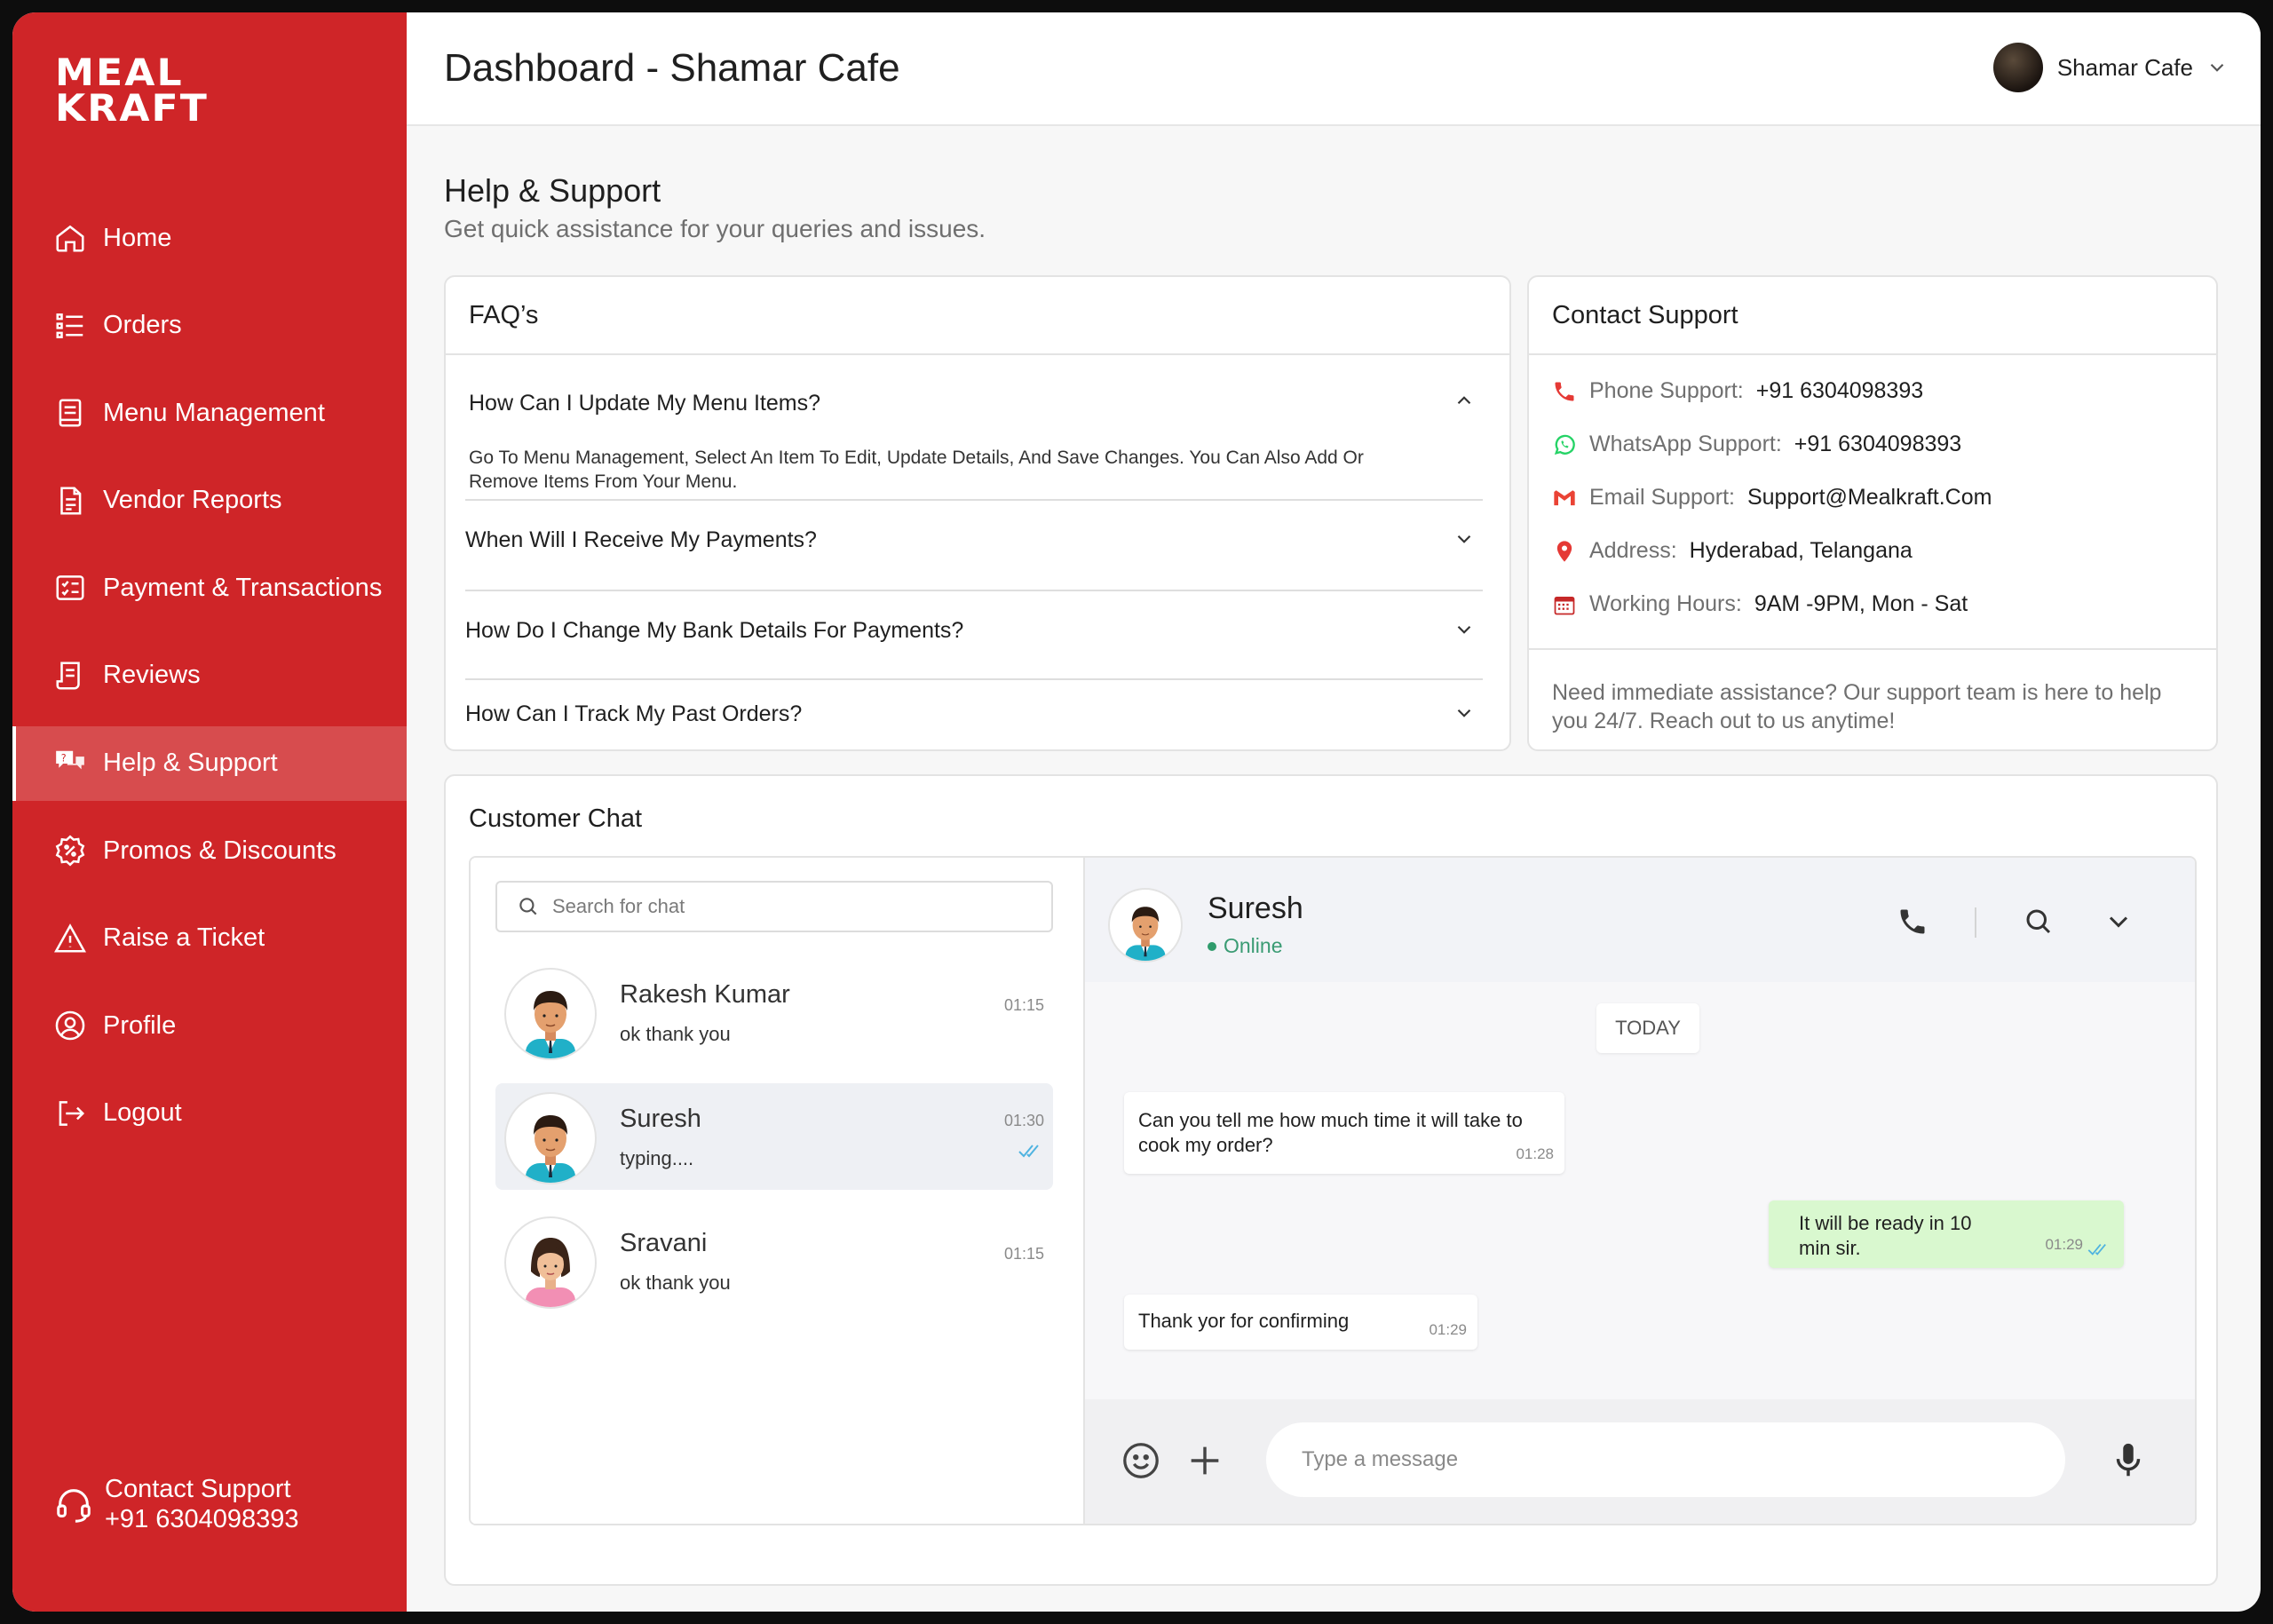  What do you see at coordinates (1141, 1460) in the screenshot?
I see `emoji-icon` at bounding box center [1141, 1460].